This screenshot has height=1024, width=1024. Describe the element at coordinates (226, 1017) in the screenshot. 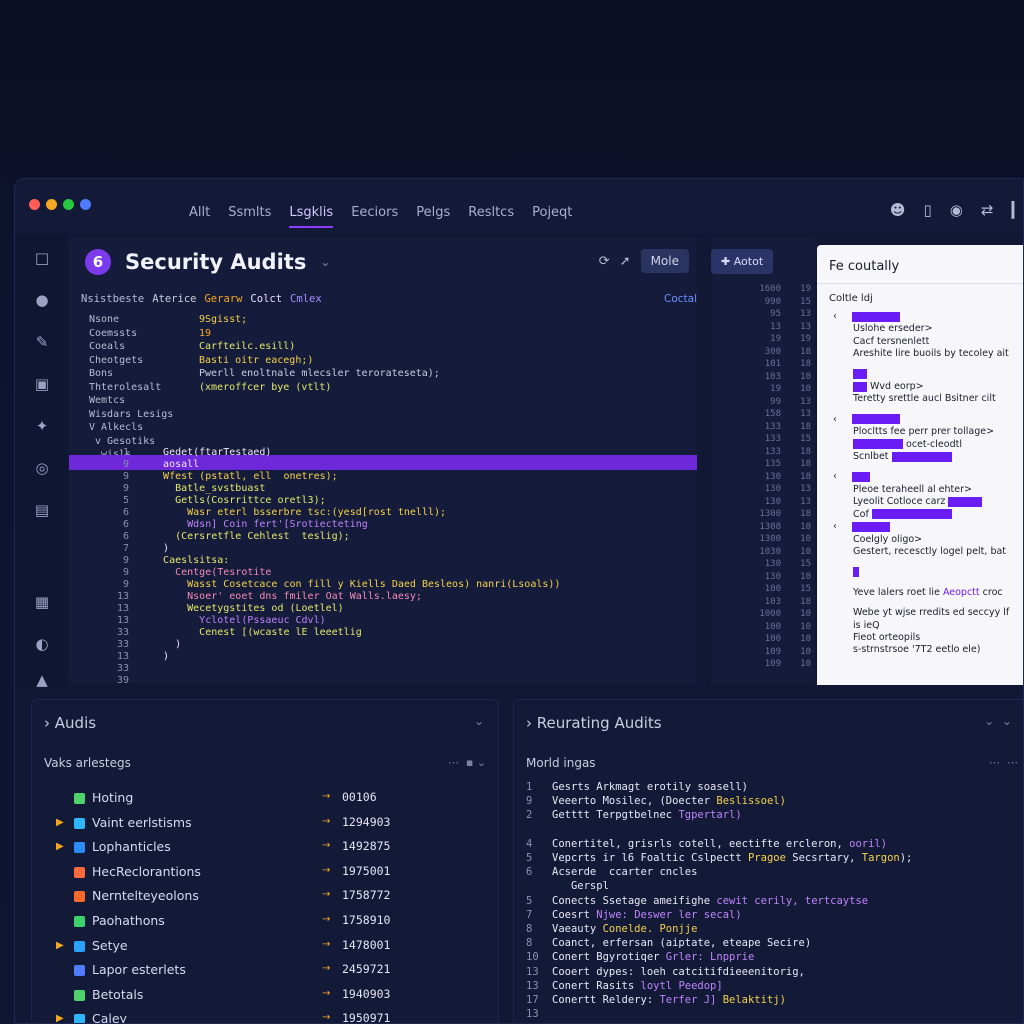

I see `audit-row: ▶ Caley → 1950971` at that location.